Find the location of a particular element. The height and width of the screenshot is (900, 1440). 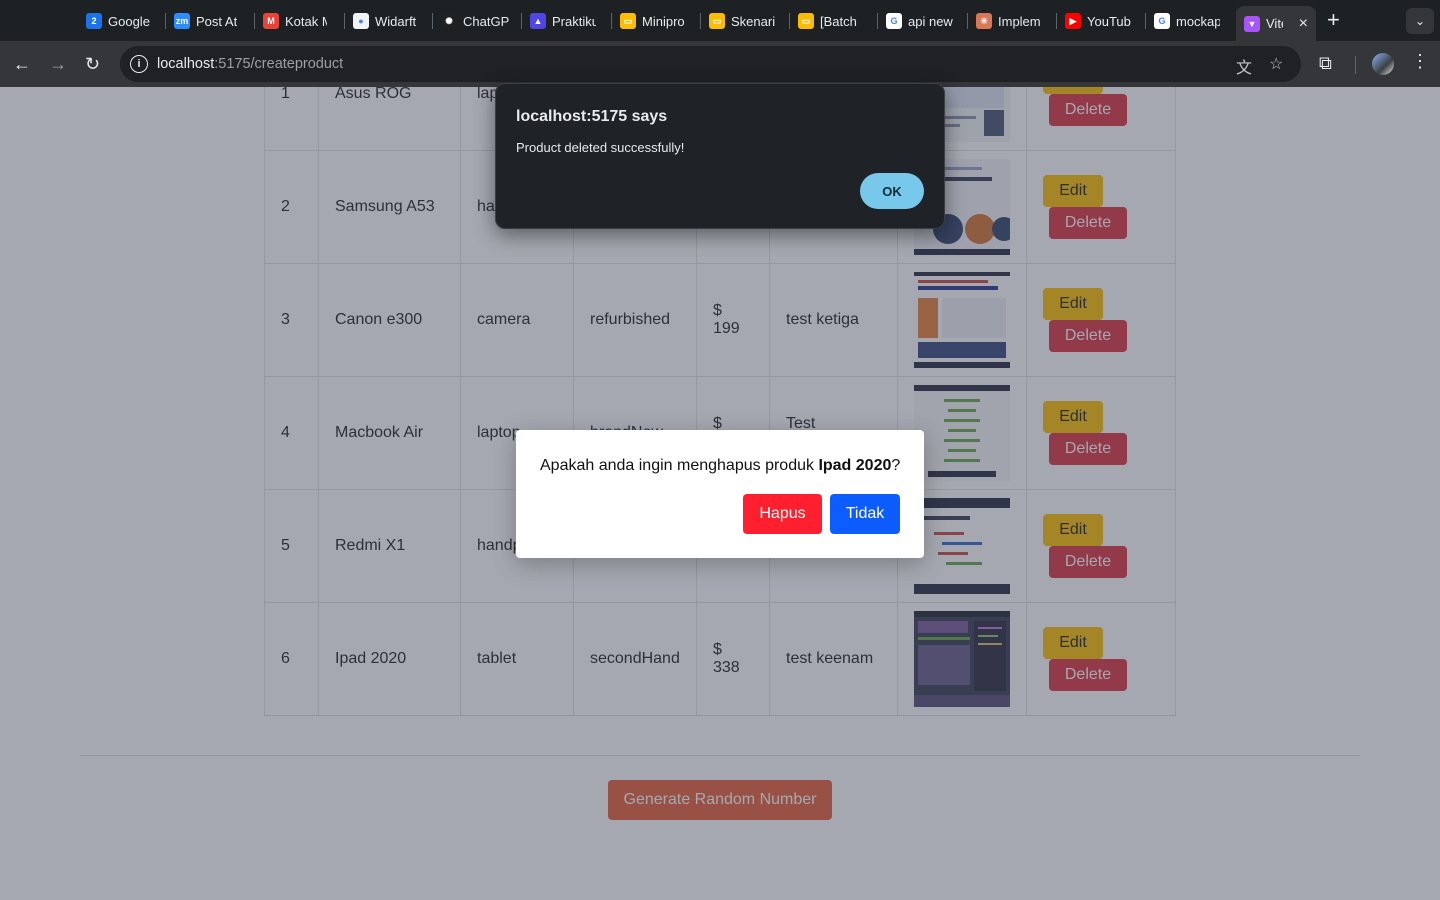

github-icon: ● is located at coordinates (361, 21).